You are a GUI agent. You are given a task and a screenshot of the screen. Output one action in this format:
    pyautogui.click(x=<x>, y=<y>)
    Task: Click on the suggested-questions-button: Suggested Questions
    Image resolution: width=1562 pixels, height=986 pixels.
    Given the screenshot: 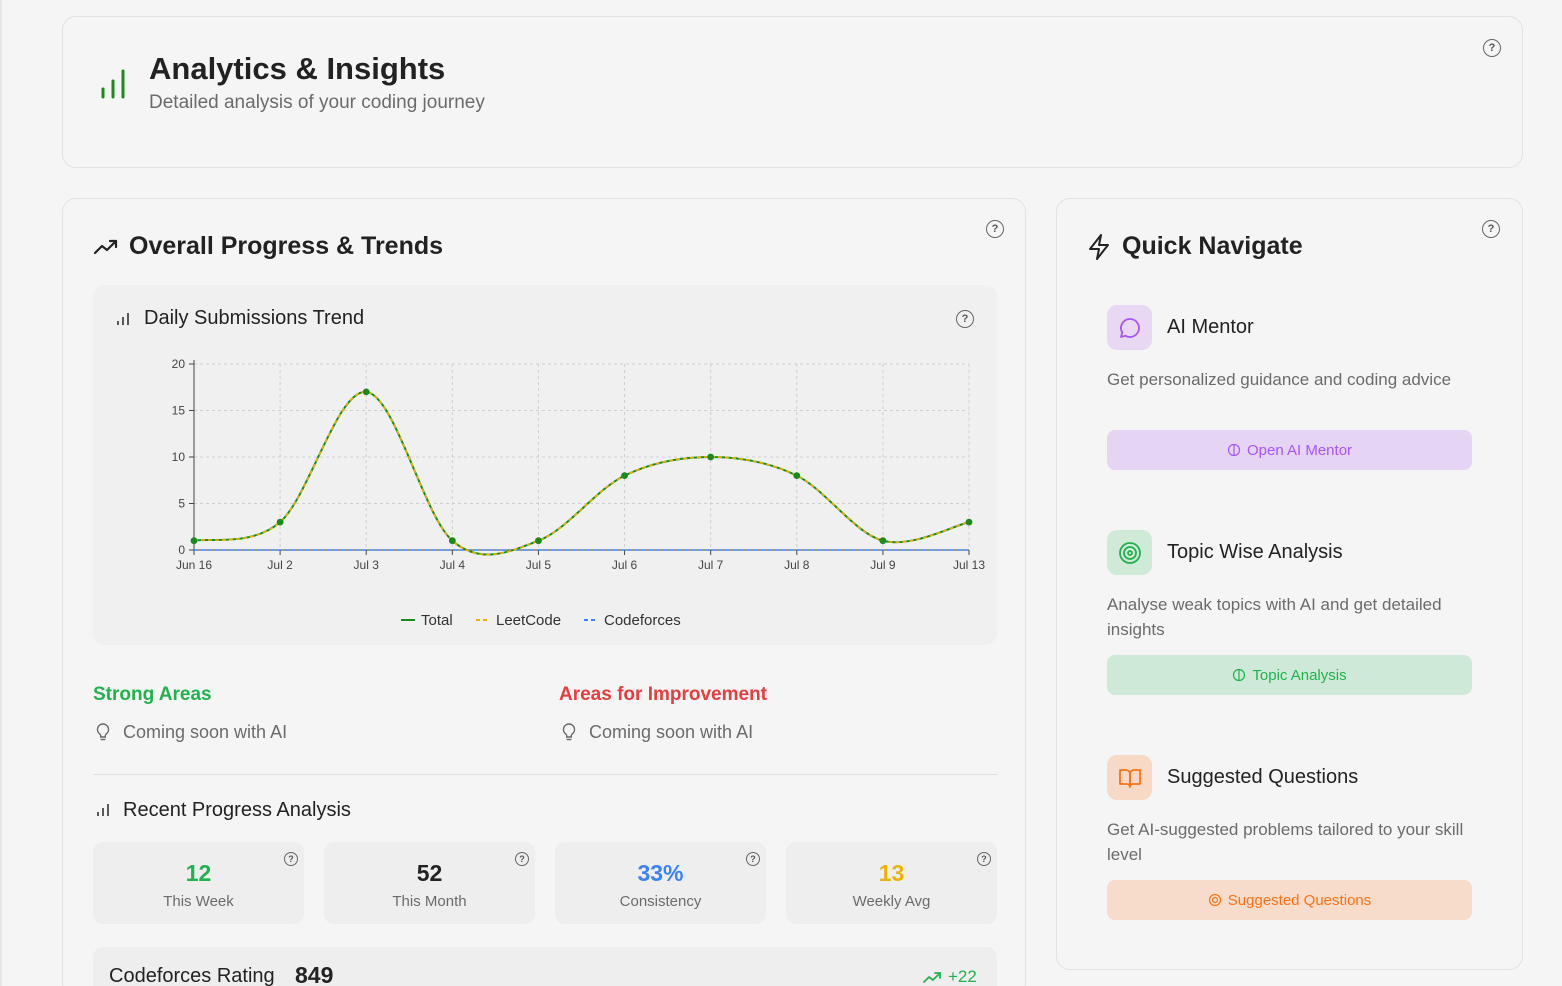 What is the action you would take?
    pyautogui.click(x=1289, y=900)
    